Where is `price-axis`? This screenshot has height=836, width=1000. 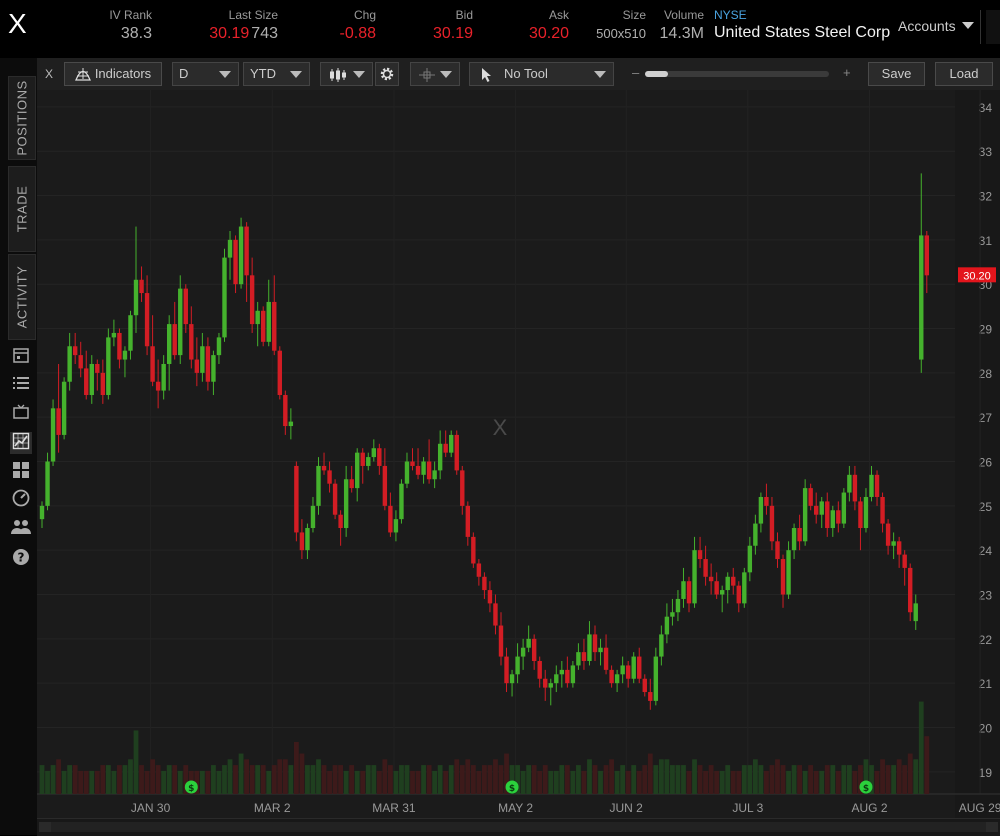 price-axis is located at coordinates (977, 454).